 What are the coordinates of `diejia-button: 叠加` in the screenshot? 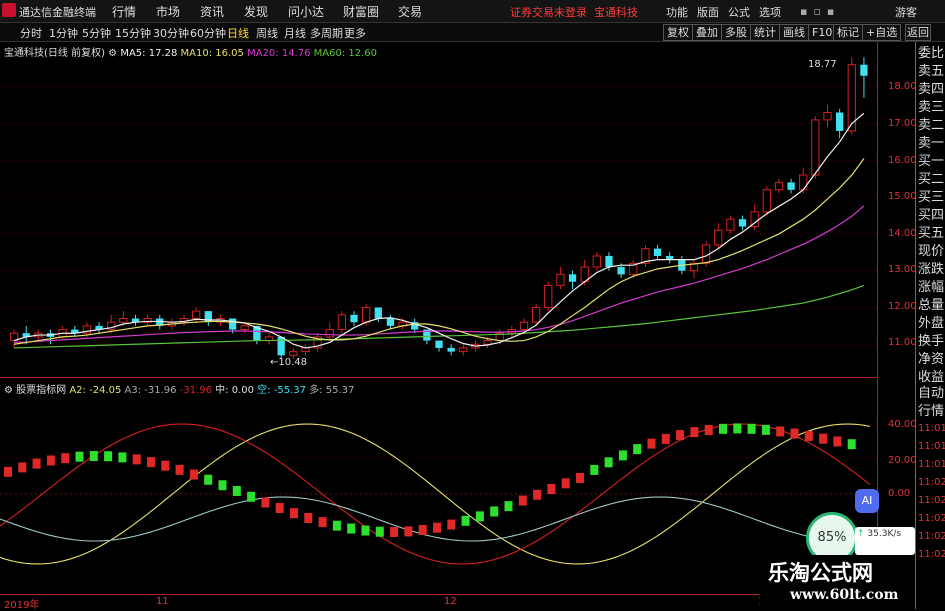 It's located at (707, 32).